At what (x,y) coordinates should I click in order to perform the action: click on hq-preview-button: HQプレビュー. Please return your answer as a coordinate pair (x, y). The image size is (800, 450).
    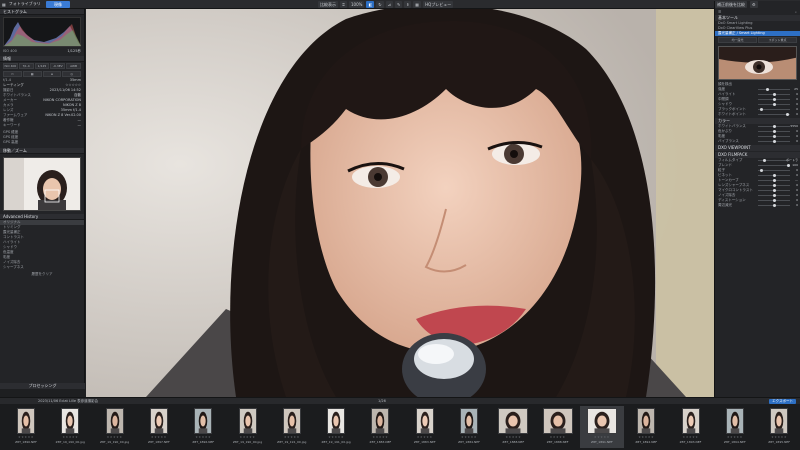
    Looking at the image, I should click on (438, 4).